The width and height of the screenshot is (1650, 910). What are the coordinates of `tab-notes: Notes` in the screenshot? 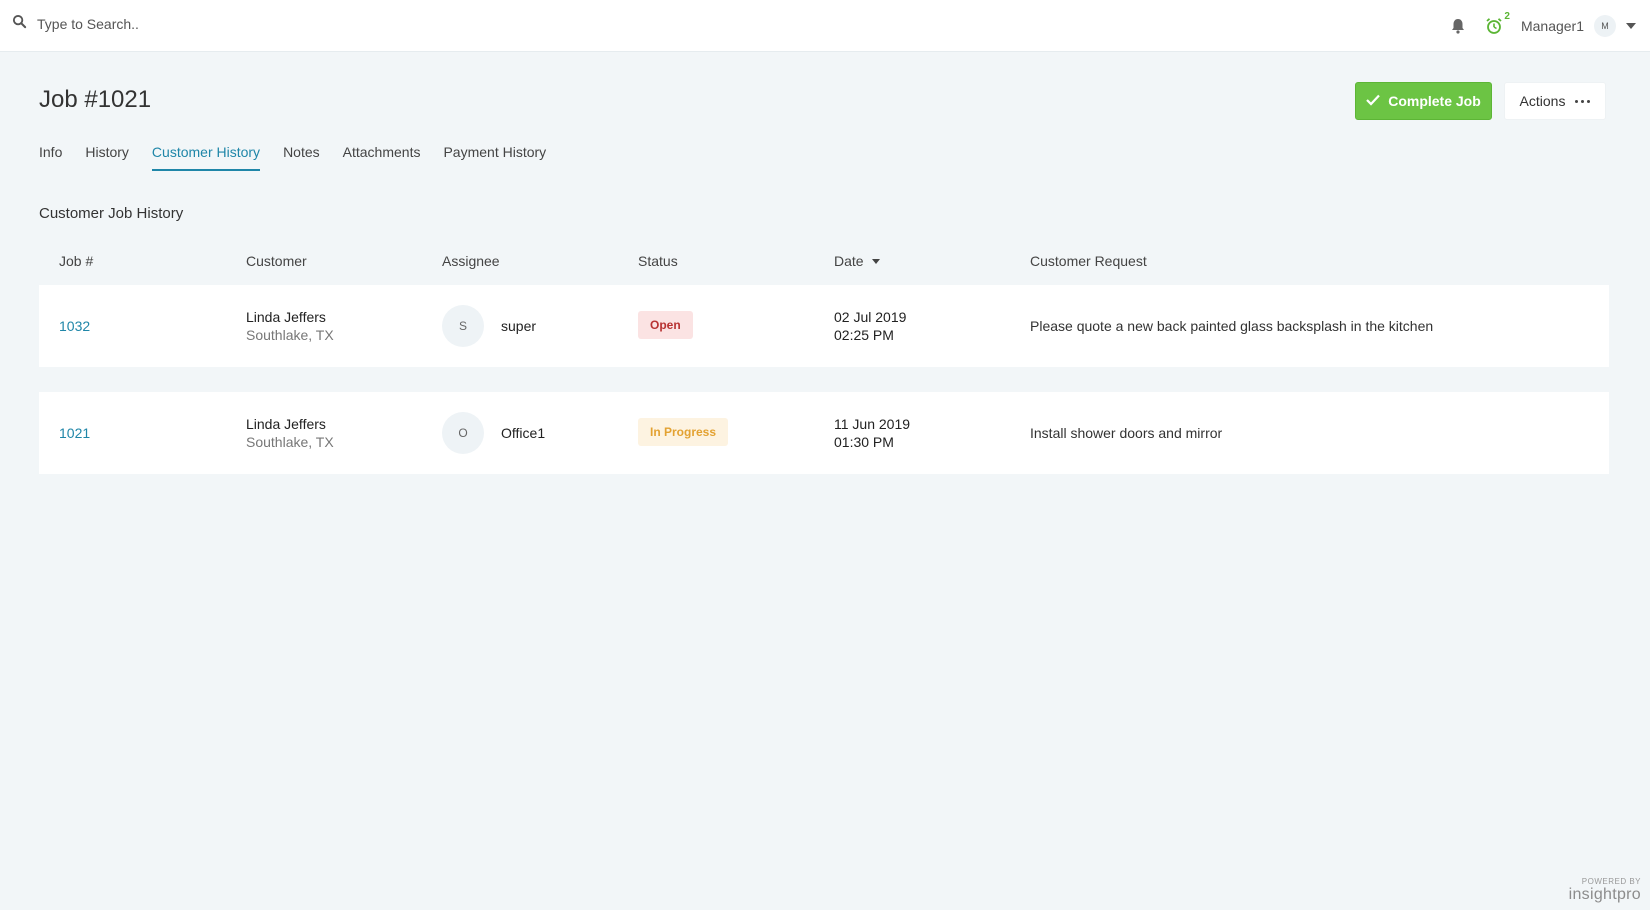 It's located at (301, 157).